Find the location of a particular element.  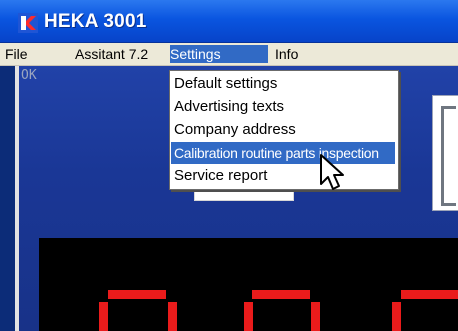

menu-bar: File Assitant 7.2 Settings Info is located at coordinates (229, 54).